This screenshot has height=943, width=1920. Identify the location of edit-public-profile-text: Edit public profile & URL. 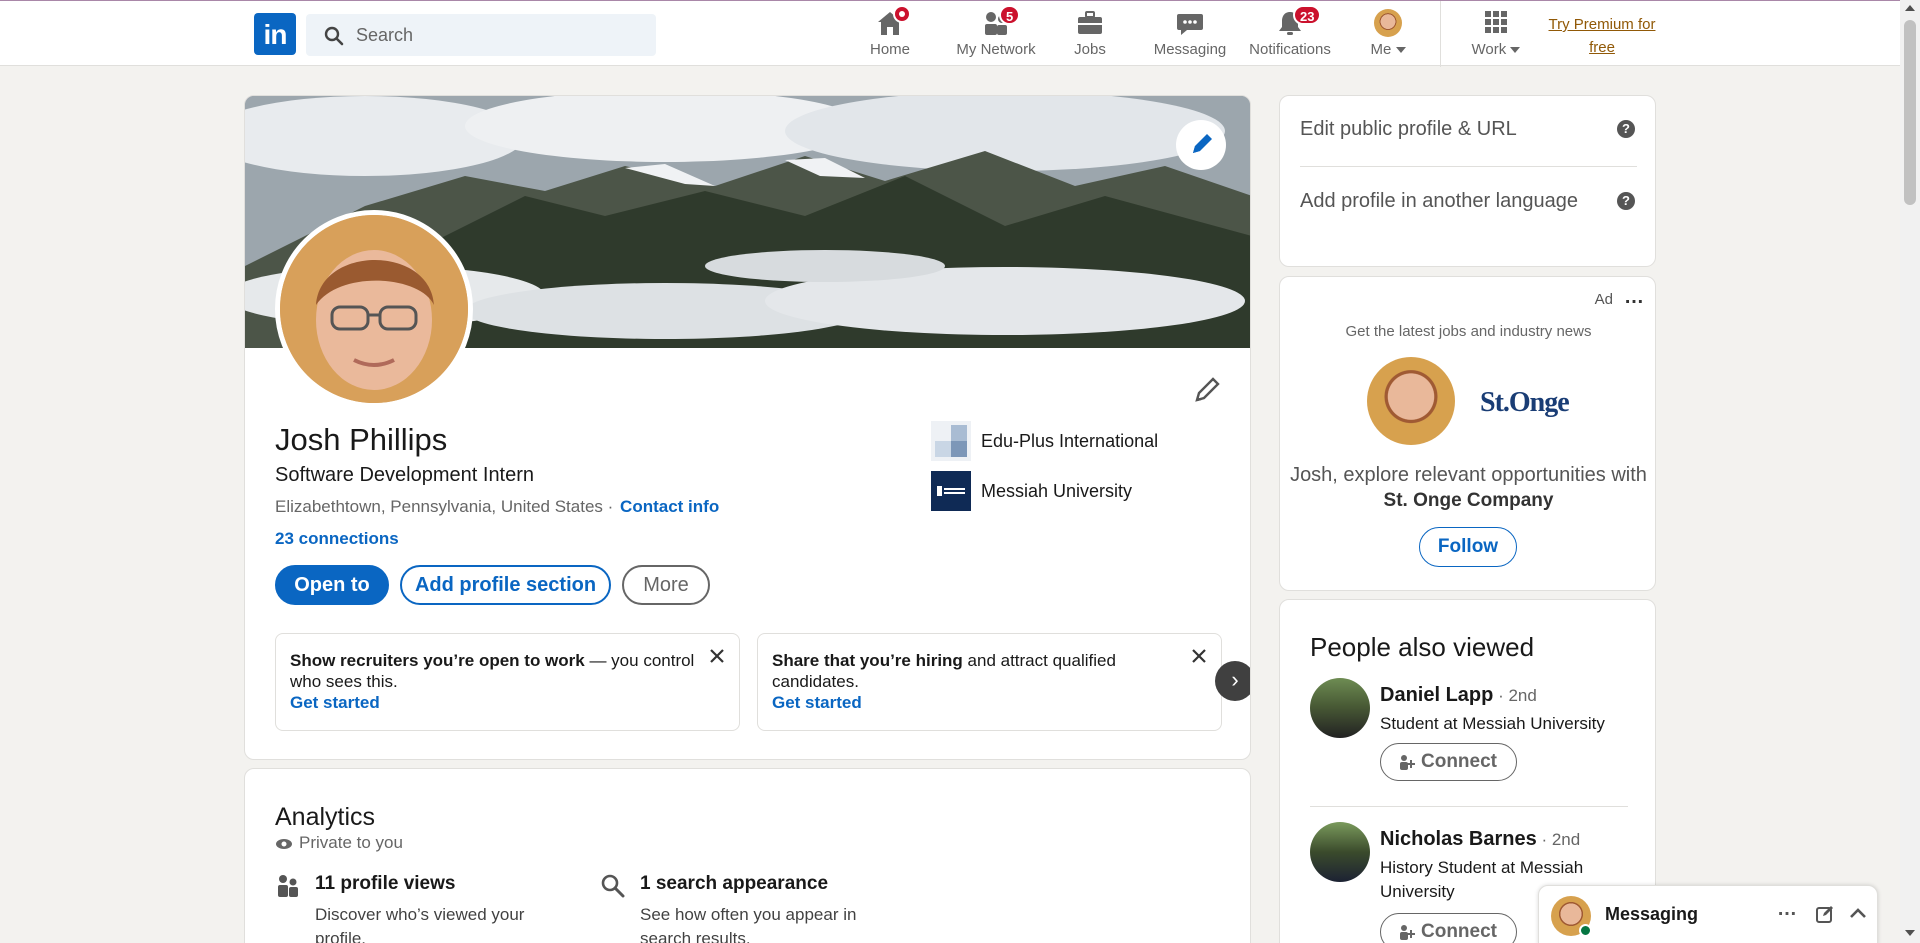
(1408, 129).